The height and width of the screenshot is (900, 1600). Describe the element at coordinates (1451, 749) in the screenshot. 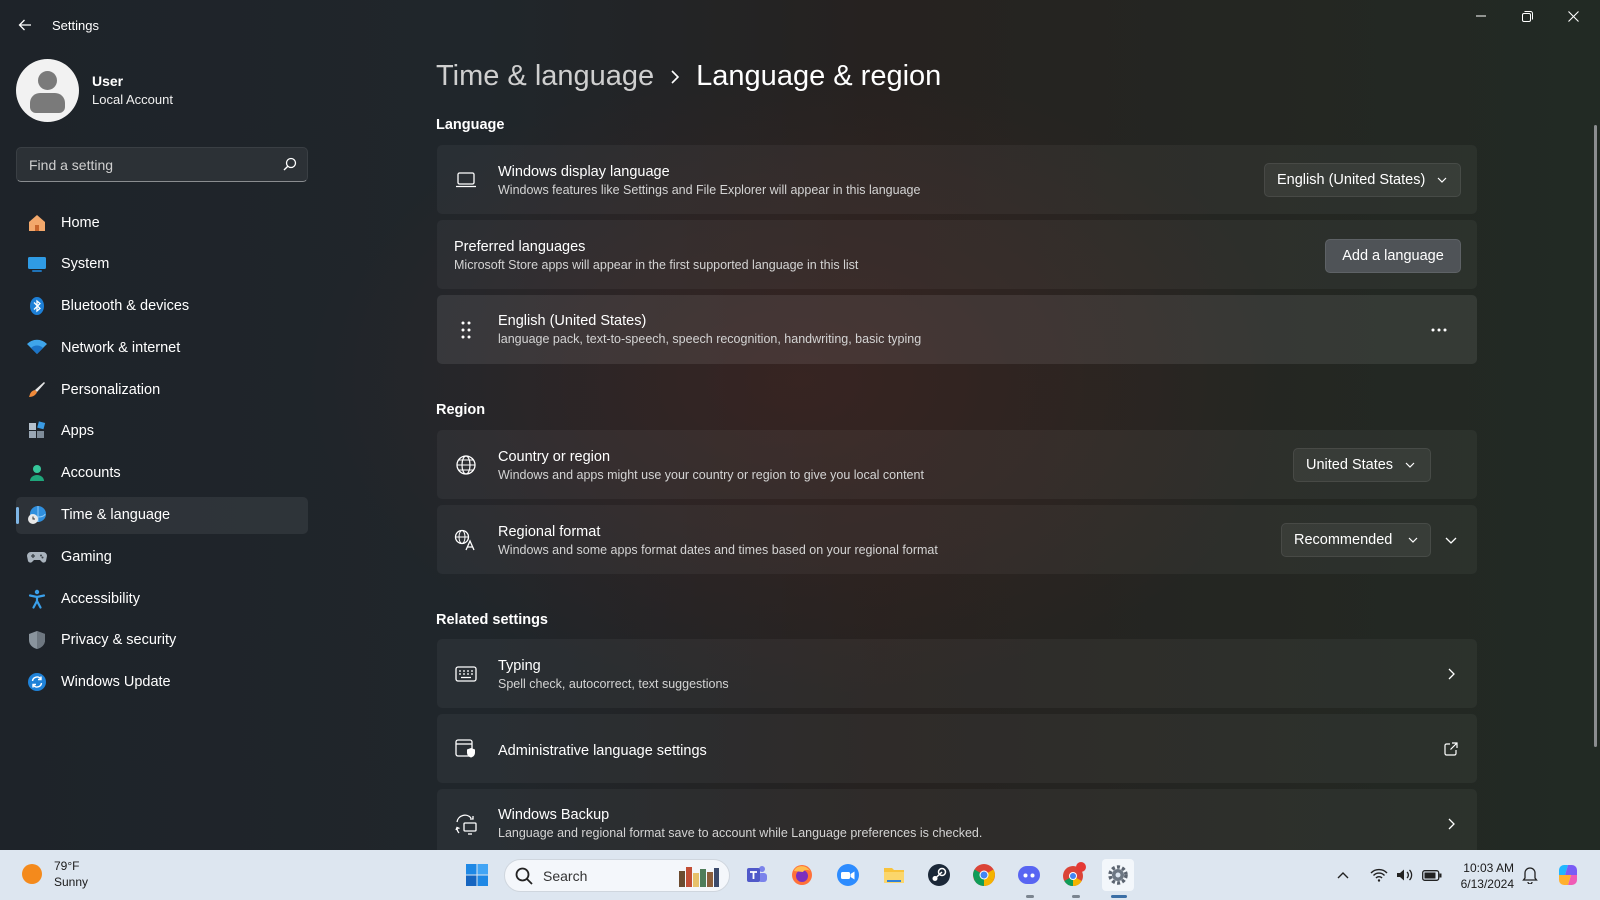

I see `open-external-icon` at that location.